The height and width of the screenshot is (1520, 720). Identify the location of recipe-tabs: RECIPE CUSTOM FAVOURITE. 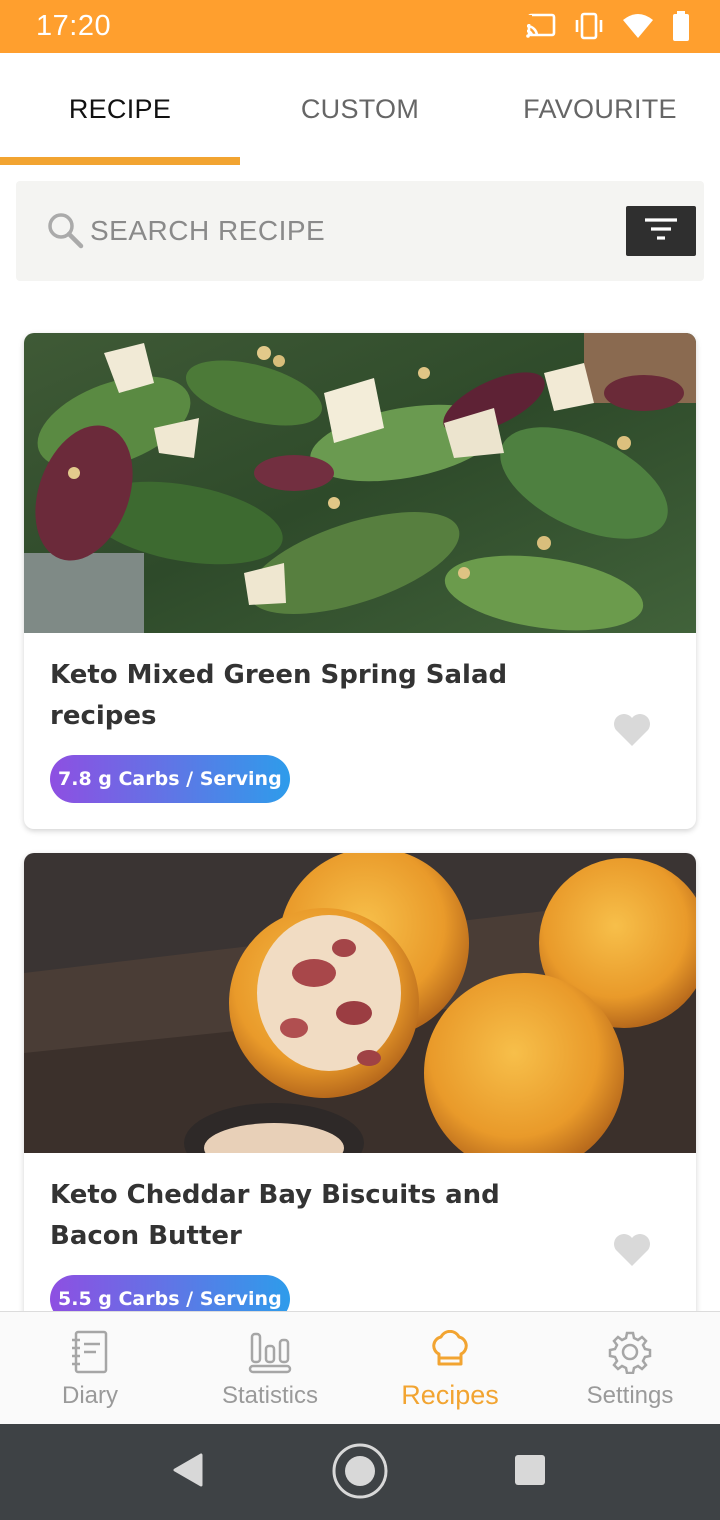
(360, 109).